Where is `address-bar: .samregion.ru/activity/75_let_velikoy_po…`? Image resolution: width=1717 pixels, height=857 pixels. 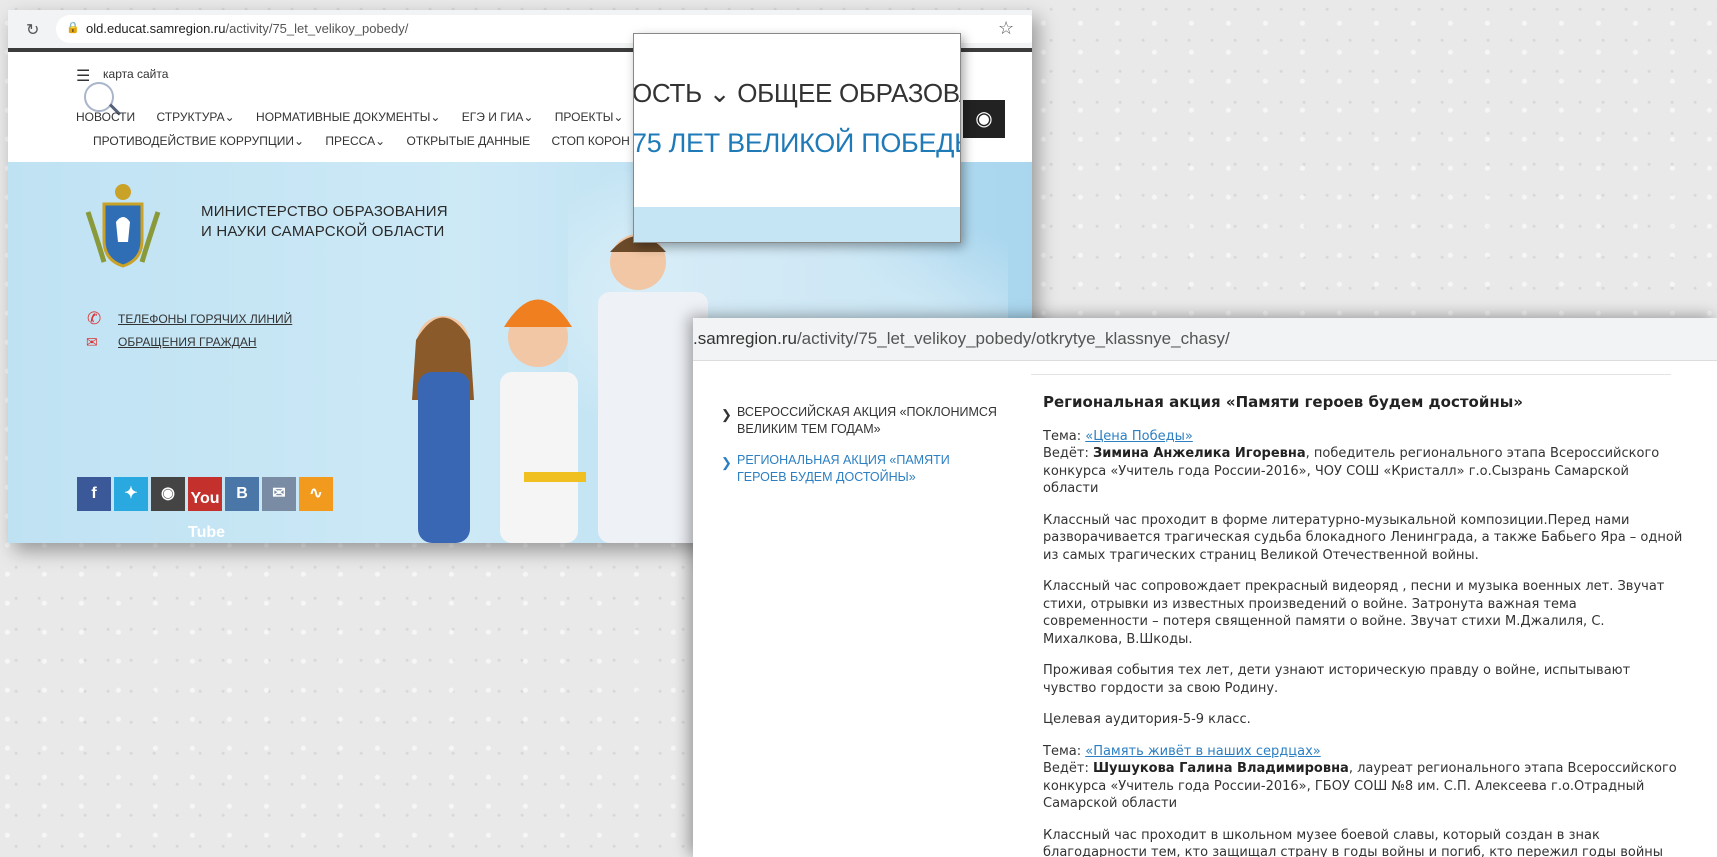 address-bar: .samregion.ru/activity/75_let_velikoy_po… is located at coordinates (1205, 339).